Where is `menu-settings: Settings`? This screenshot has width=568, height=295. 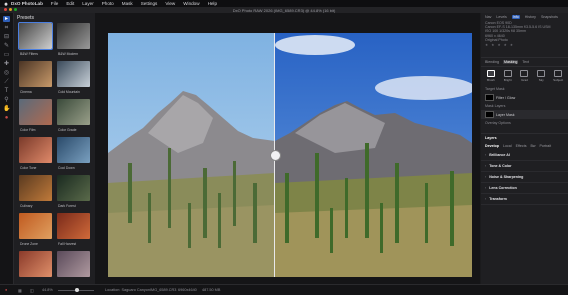
menu-settings: Settings is located at coordinates (149, 3).